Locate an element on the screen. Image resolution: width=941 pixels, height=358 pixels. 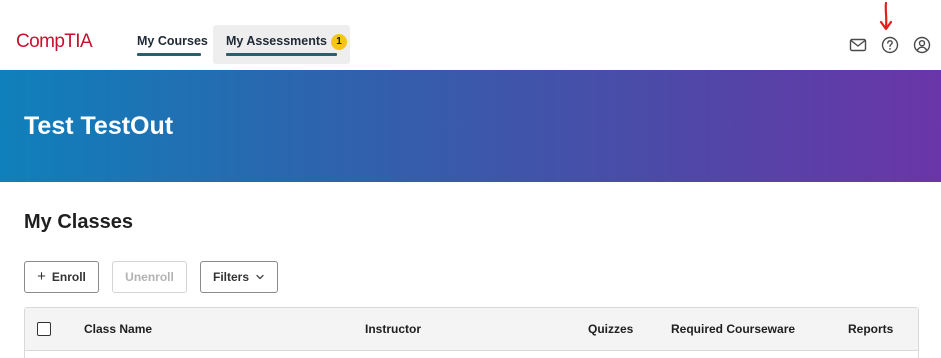
filters-button: Filters is located at coordinates (239, 277).